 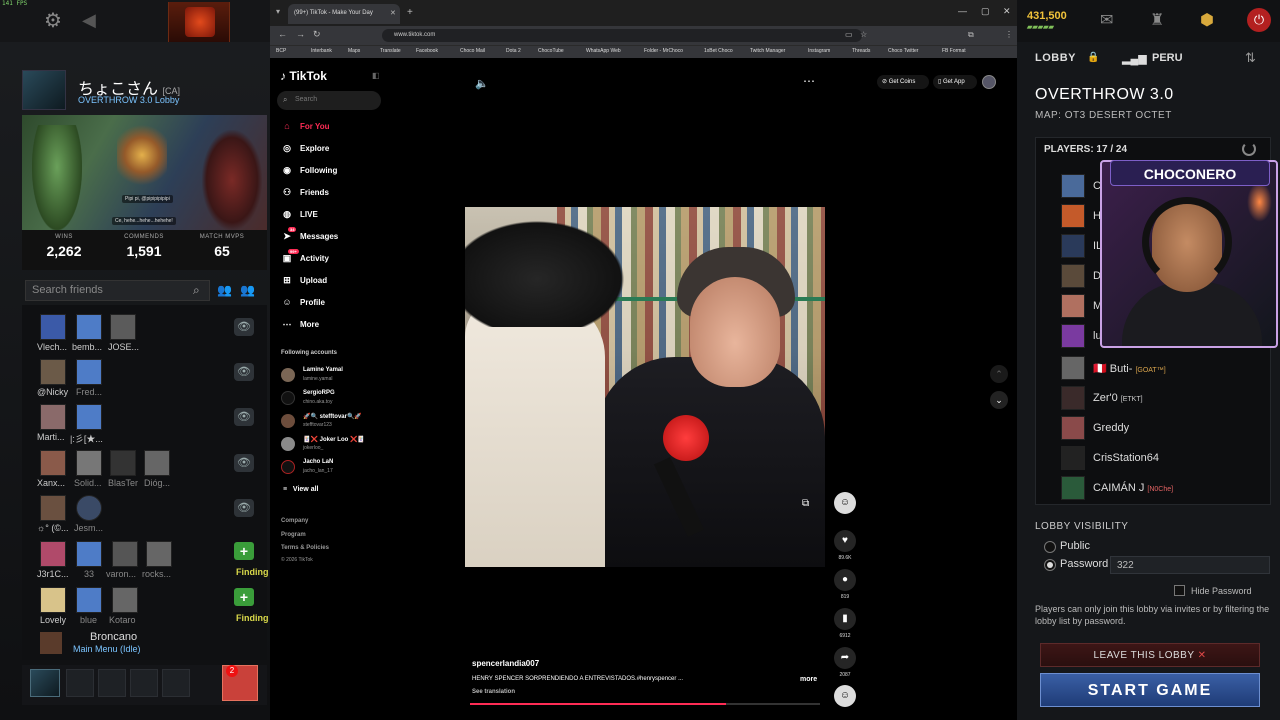 What do you see at coordinates (1190, 565) in the screenshot?
I see `password-input: 322` at bounding box center [1190, 565].